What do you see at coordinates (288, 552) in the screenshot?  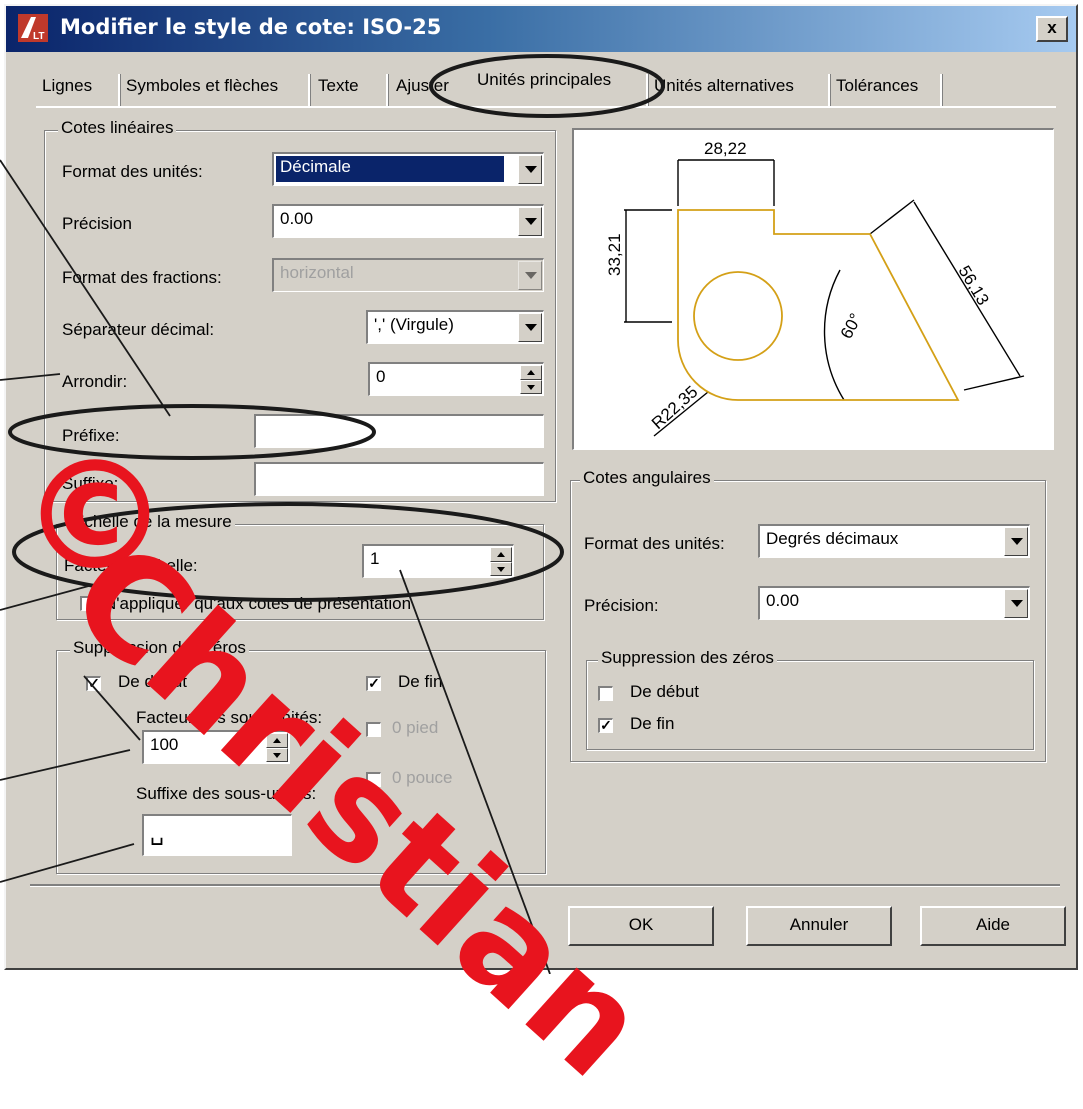 I see `scale-highlight-ellipse` at bounding box center [288, 552].